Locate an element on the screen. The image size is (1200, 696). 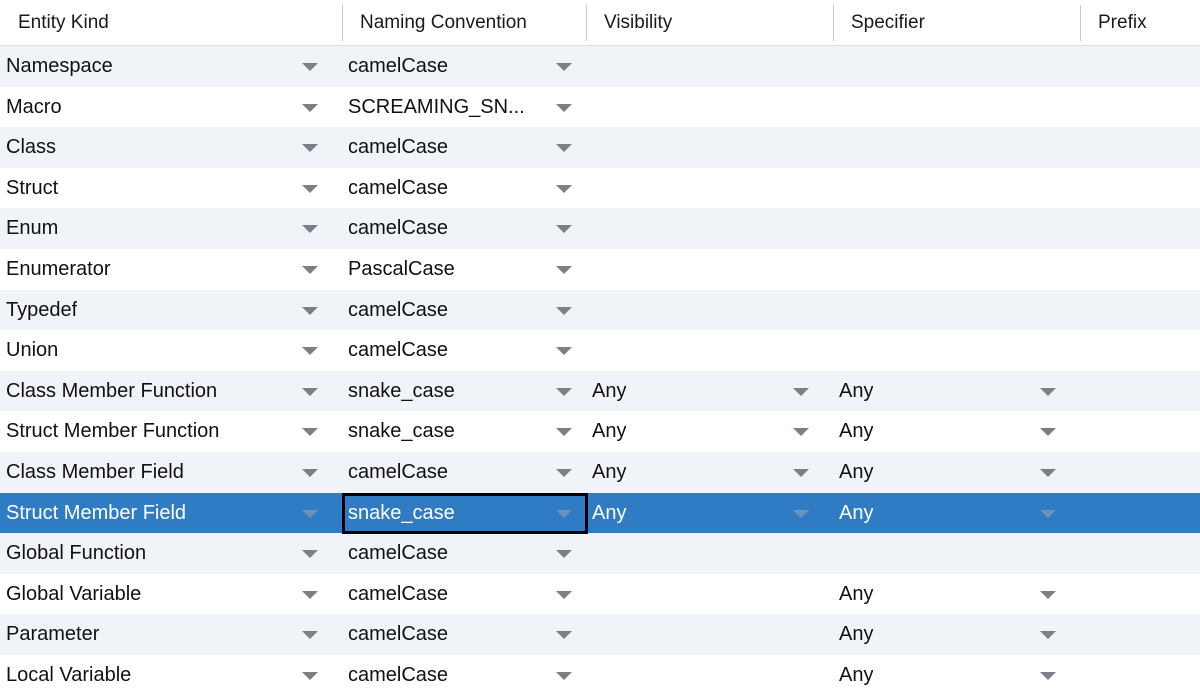
table-row: Parameter camelCase Any is located at coordinates (600, 635).